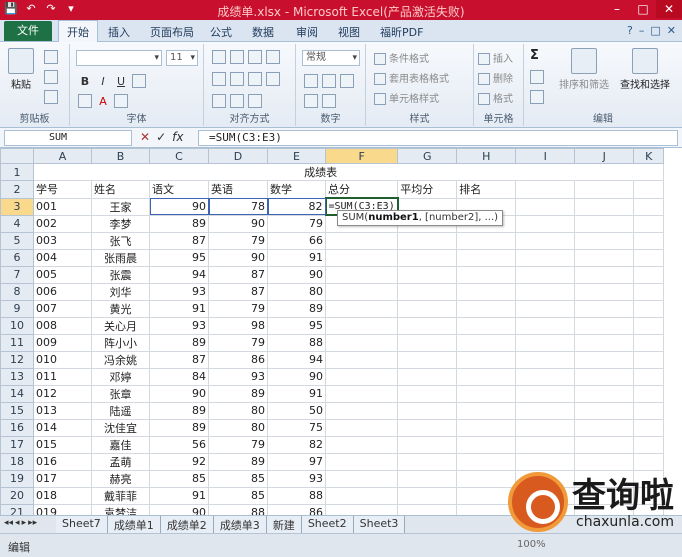  I want to click on column-header: F, so click(361, 156).